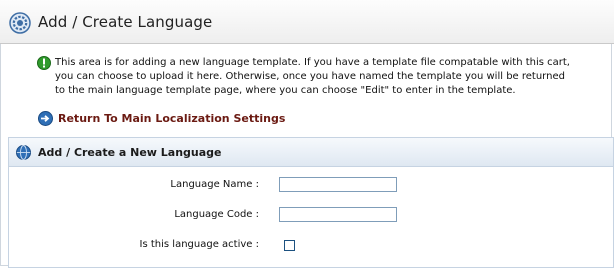 Image resolution: width=614 pixels, height=268 pixels. Describe the element at coordinates (23, 152) in the screenshot. I see `globe-icon` at that location.